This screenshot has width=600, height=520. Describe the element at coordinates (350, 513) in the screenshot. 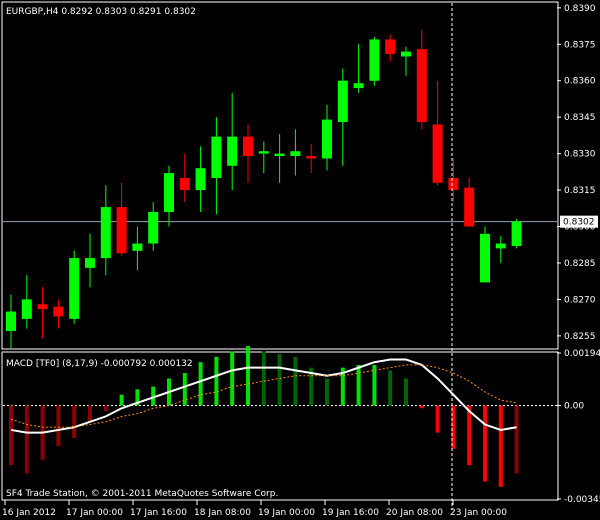

I see `time-tick-label: 19 Jan 16:00` at that location.